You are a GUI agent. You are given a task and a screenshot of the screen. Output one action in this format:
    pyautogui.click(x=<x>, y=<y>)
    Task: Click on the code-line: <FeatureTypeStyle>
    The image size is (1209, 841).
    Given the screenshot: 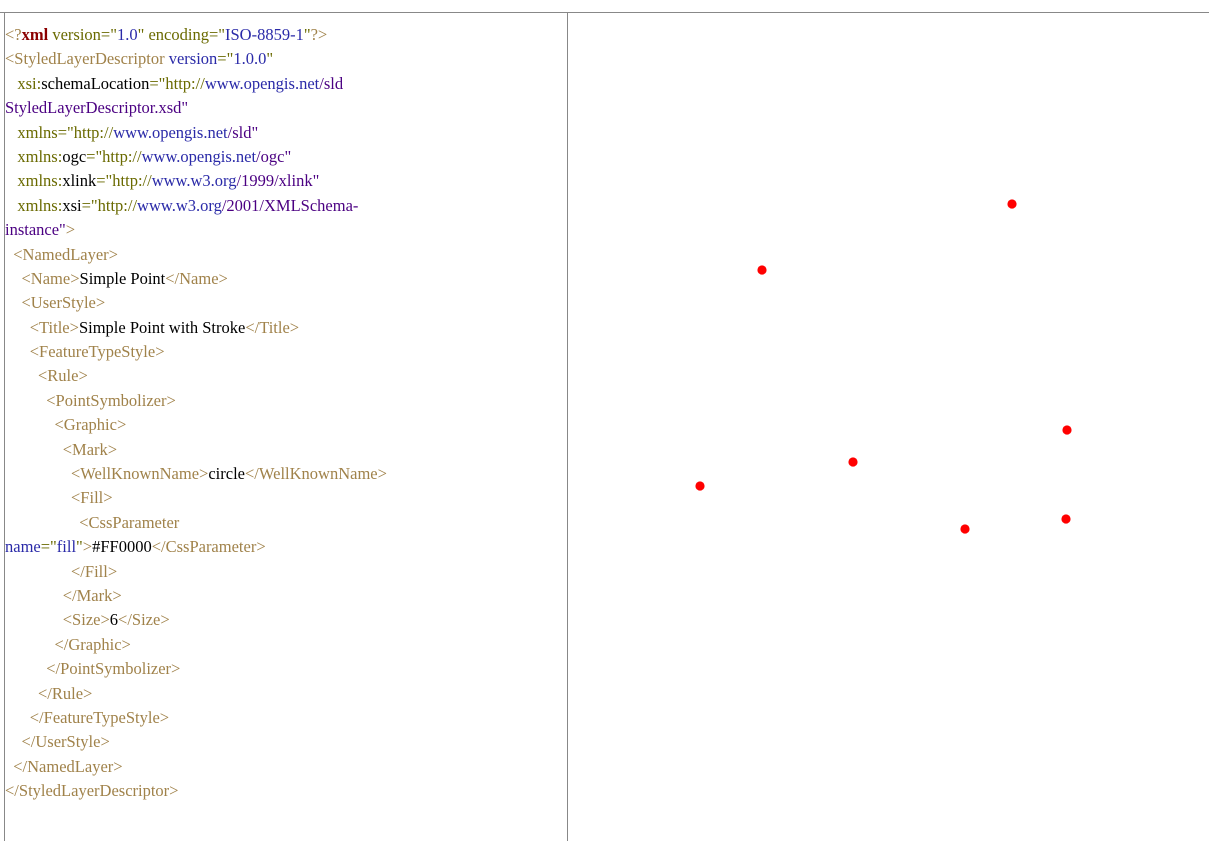 What is the action you would take?
    pyautogui.click(x=285, y=352)
    